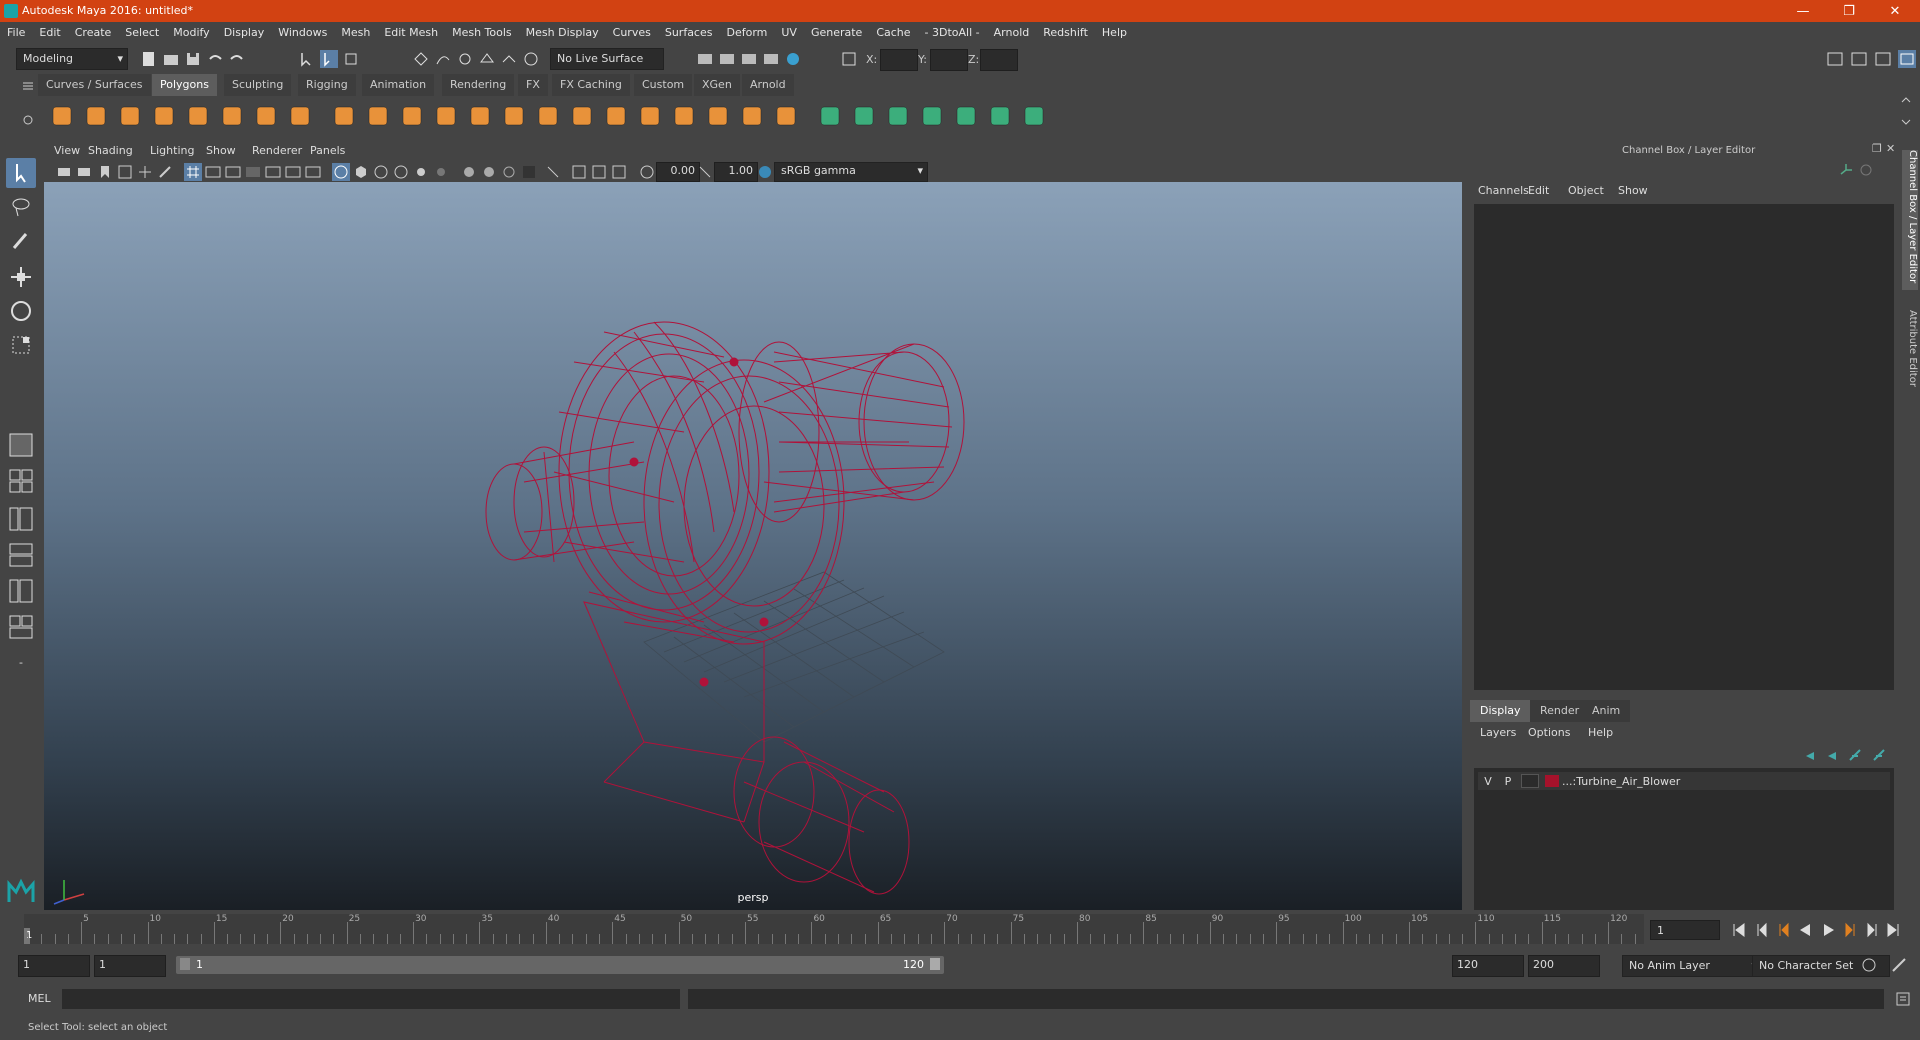 The width and height of the screenshot is (1920, 1040). Describe the element at coordinates (213, 172) in the screenshot. I see `film-gate-icon` at that location.